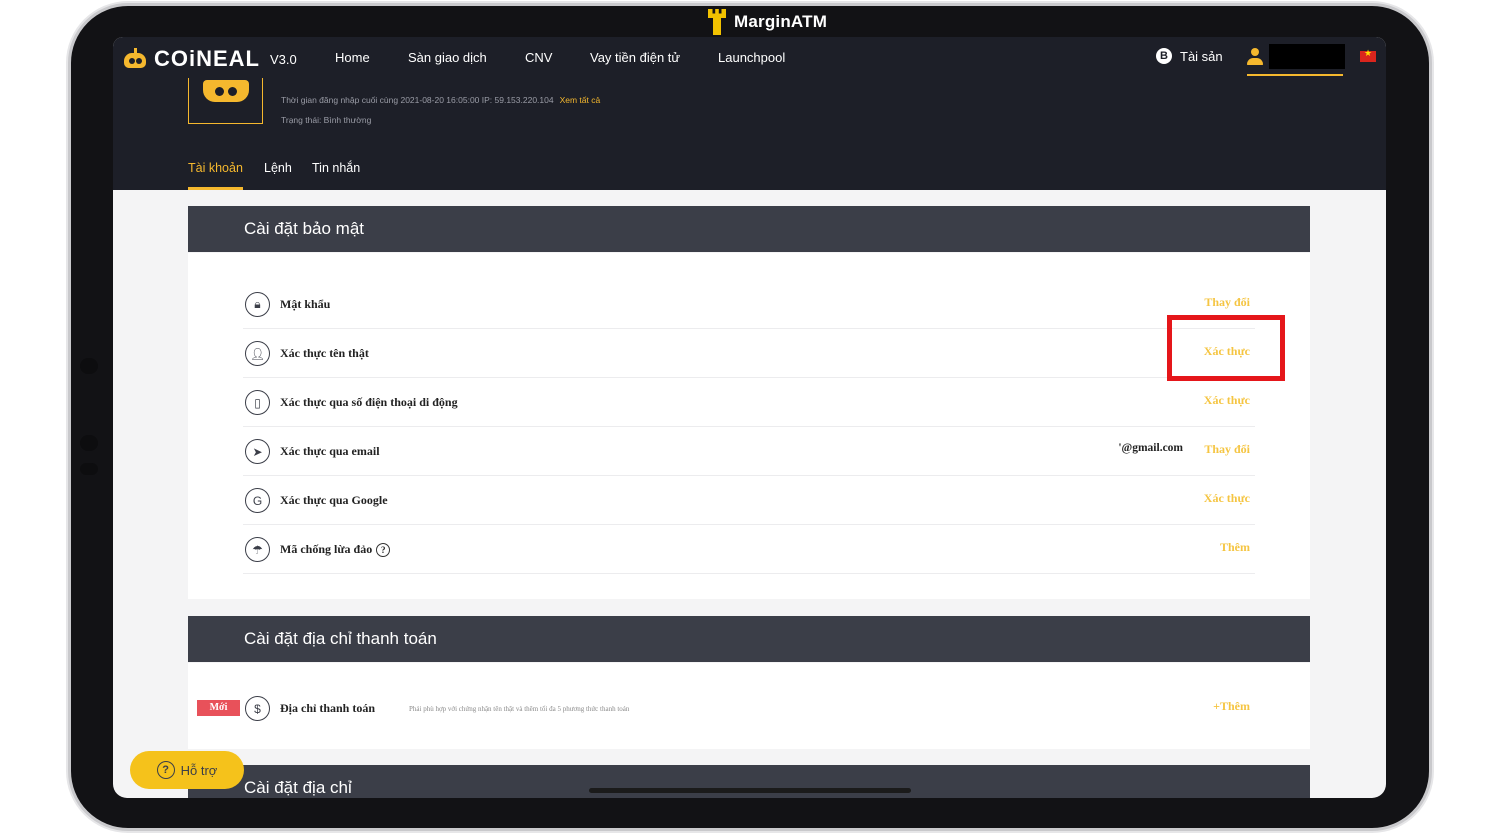 The width and height of the screenshot is (1500, 833). Describe the element at coordinates (334, 500) in the screenshot. I see `row-label: Xác thực qua Google` at that location.